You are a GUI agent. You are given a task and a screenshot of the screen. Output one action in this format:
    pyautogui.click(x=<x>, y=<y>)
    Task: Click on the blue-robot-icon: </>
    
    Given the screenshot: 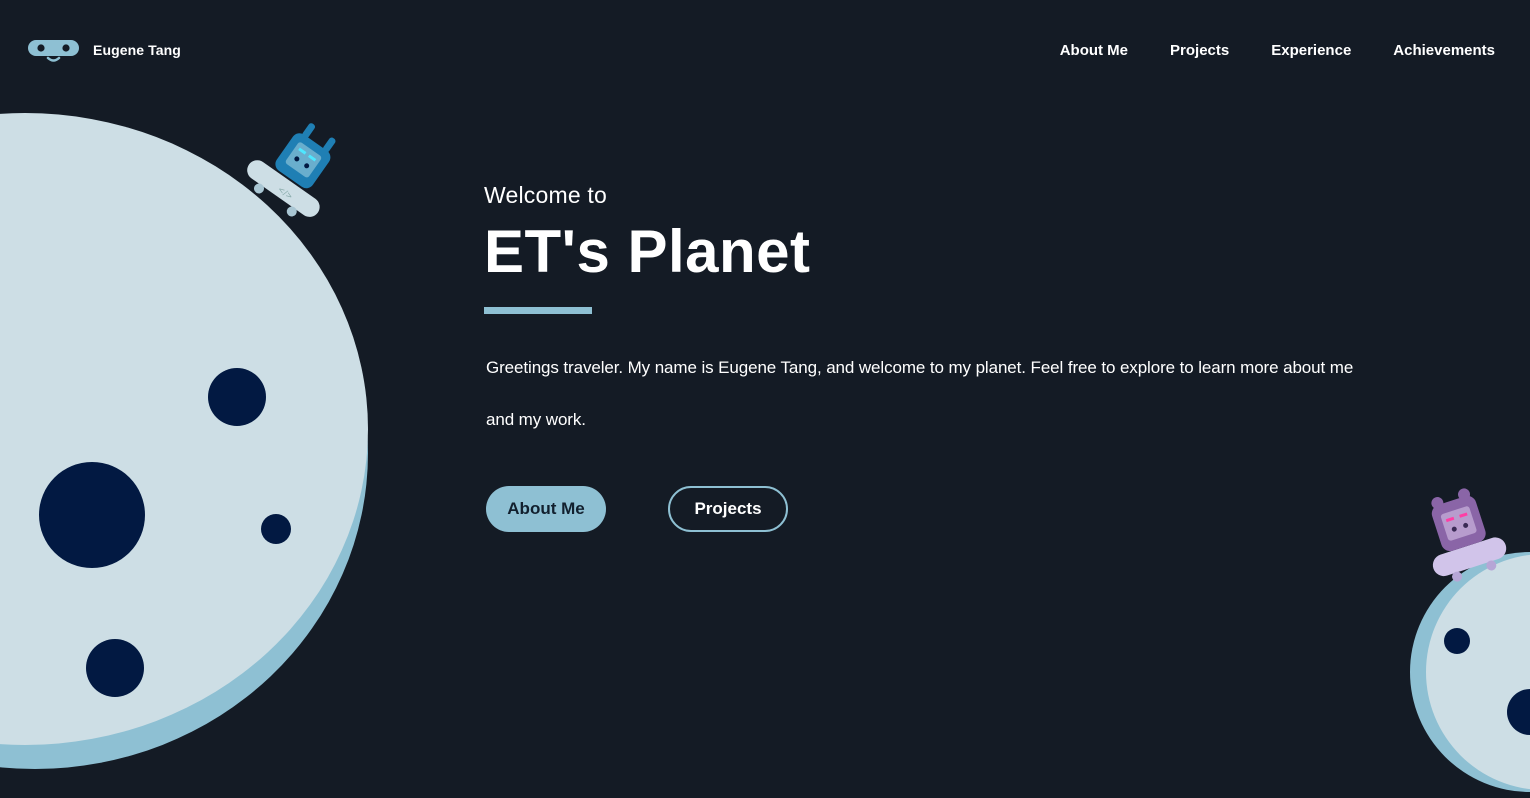 What is the action you would take?
    pyautogui.click(x=291, y=170)
    